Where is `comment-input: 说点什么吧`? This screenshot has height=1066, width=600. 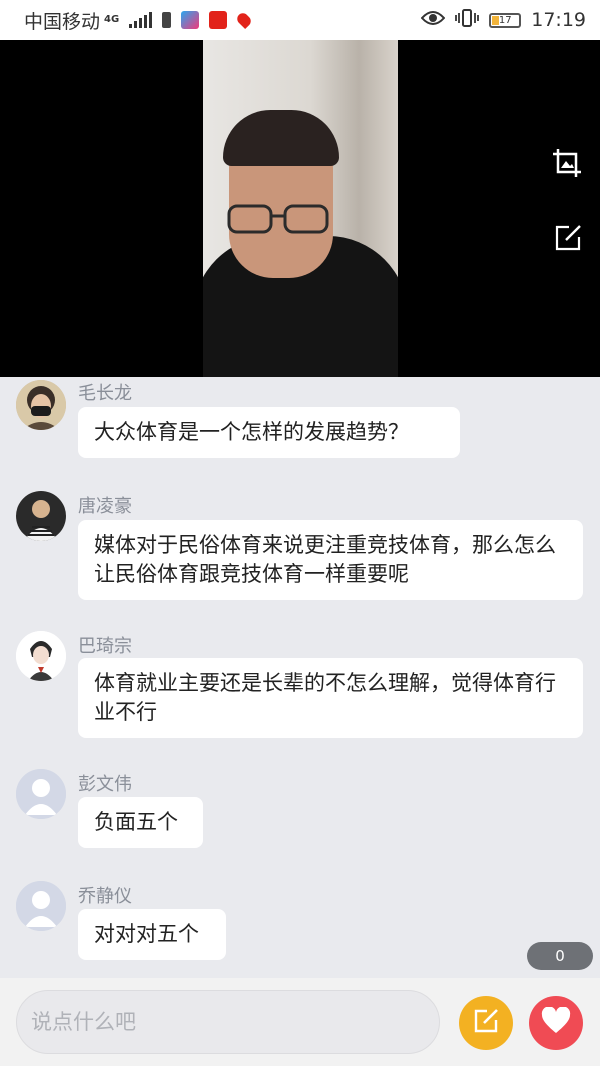
comment-input: 说点什么吧 is located at coordinates (228, 1022).